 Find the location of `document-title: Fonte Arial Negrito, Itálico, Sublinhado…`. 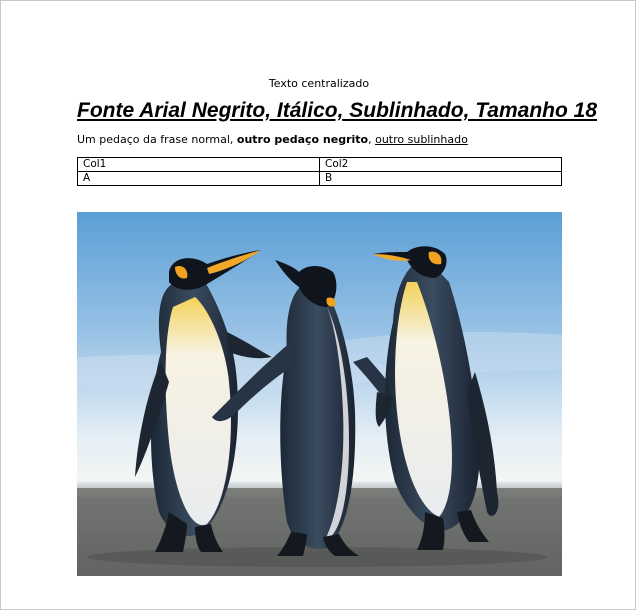

document-title: Fonte Arial Negrito, Itálico, Sublinhado… is located at coordinates (337, 110).